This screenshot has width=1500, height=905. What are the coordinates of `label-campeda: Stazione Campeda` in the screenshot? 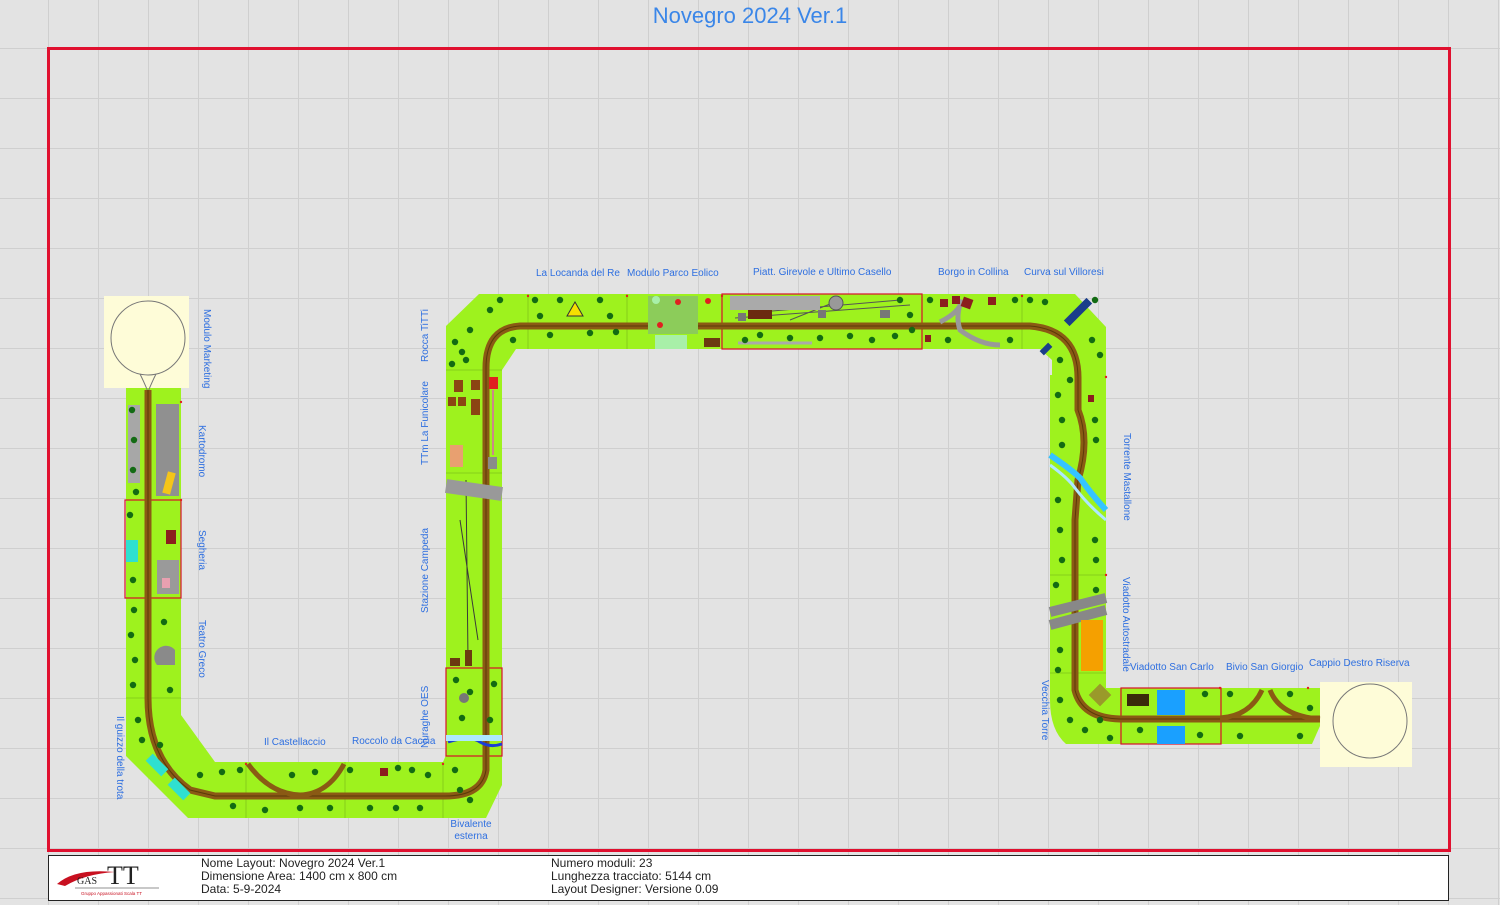 It's located at (425, 570).